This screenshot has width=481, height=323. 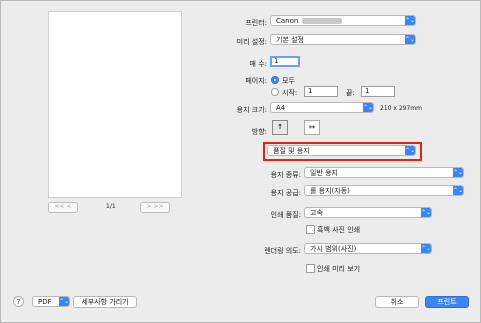 What do you see at coordinates (333, 249) in the screenshot?
I see `rendering-intent-value: 가시 범위(사진)` at bounding box center [333, 249].